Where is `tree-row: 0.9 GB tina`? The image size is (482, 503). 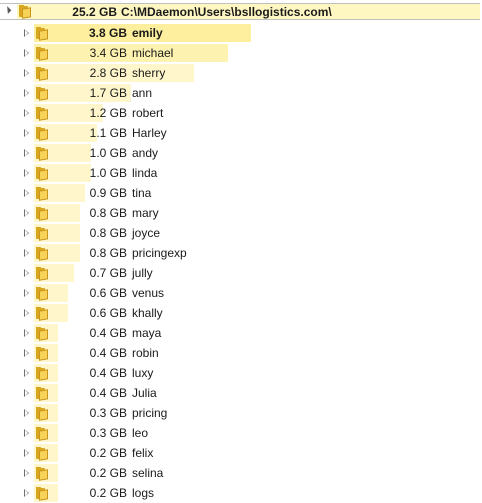 tree-row: 0.9 GB tina is located at coordinates (241, 193).